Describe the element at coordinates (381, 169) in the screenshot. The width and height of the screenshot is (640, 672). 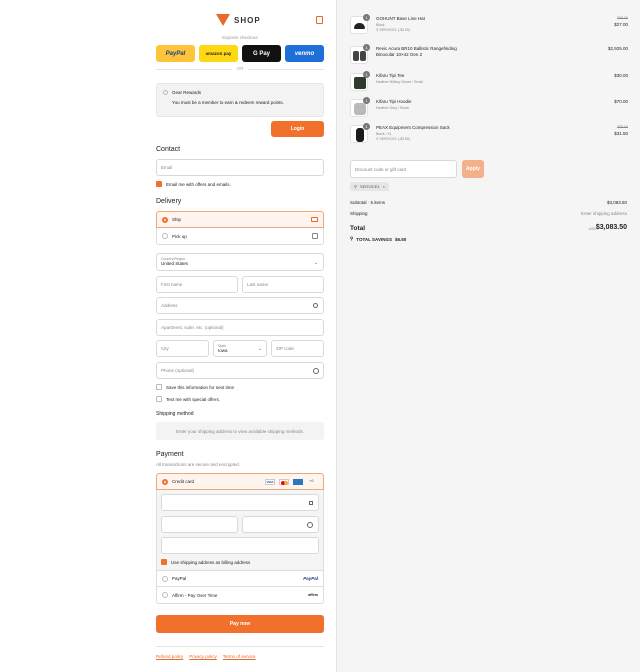
I see `discount-placeholder: Discount code or gift card` at that location.